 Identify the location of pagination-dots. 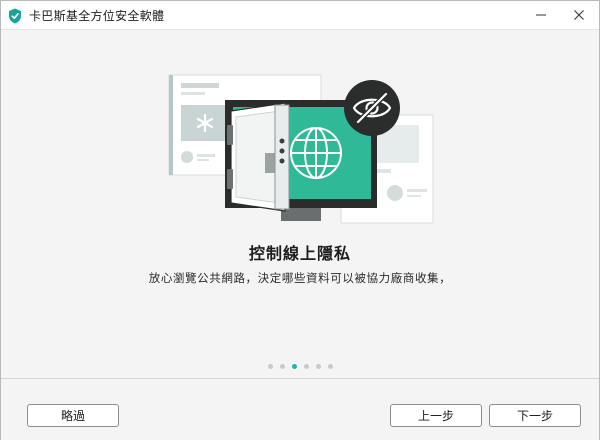
(300, 368).